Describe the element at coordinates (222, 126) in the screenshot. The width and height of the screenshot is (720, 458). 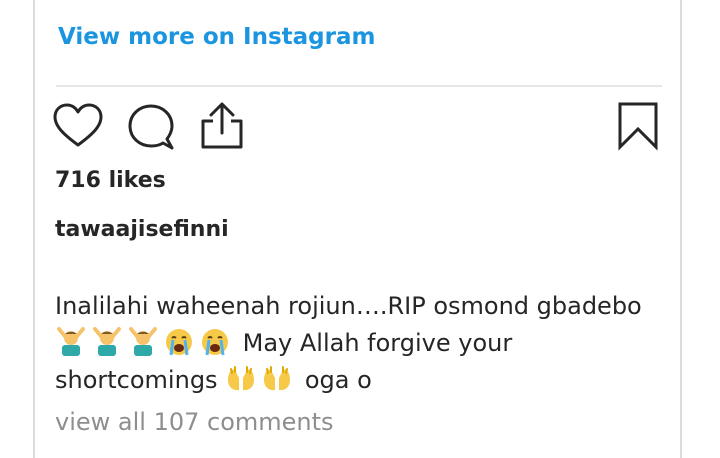
I see `share-upload-icon` at that location.